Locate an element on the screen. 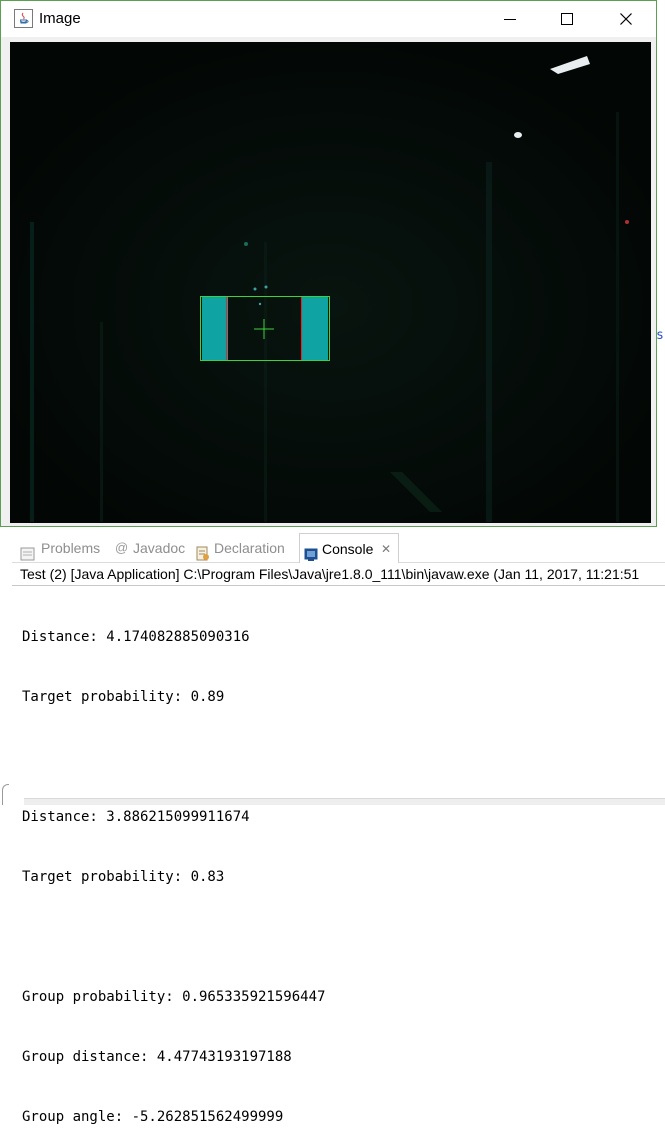 This screenshot has height=1147, width=665. view-tabs: Problems @ Javadoc Declaration Console ✕ is located at coordinates (338, 548).